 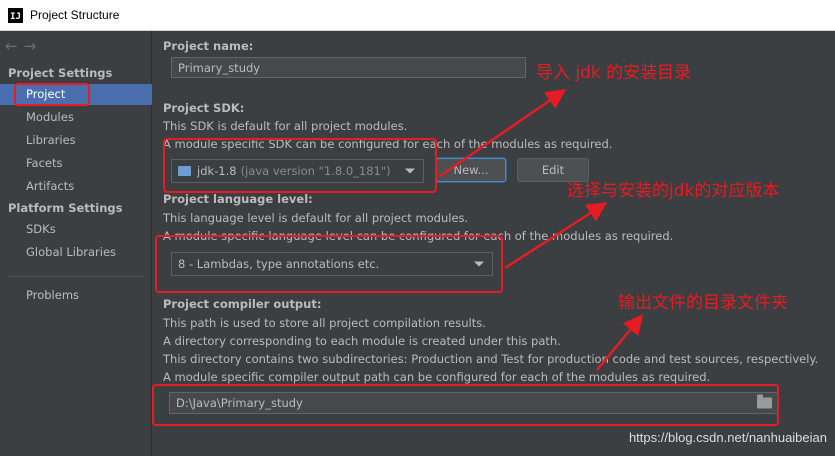 What do you see at coordinates (75, 15) in the screenshot?
I see `window-title: Project Structure` at bounding box center [75, 15].